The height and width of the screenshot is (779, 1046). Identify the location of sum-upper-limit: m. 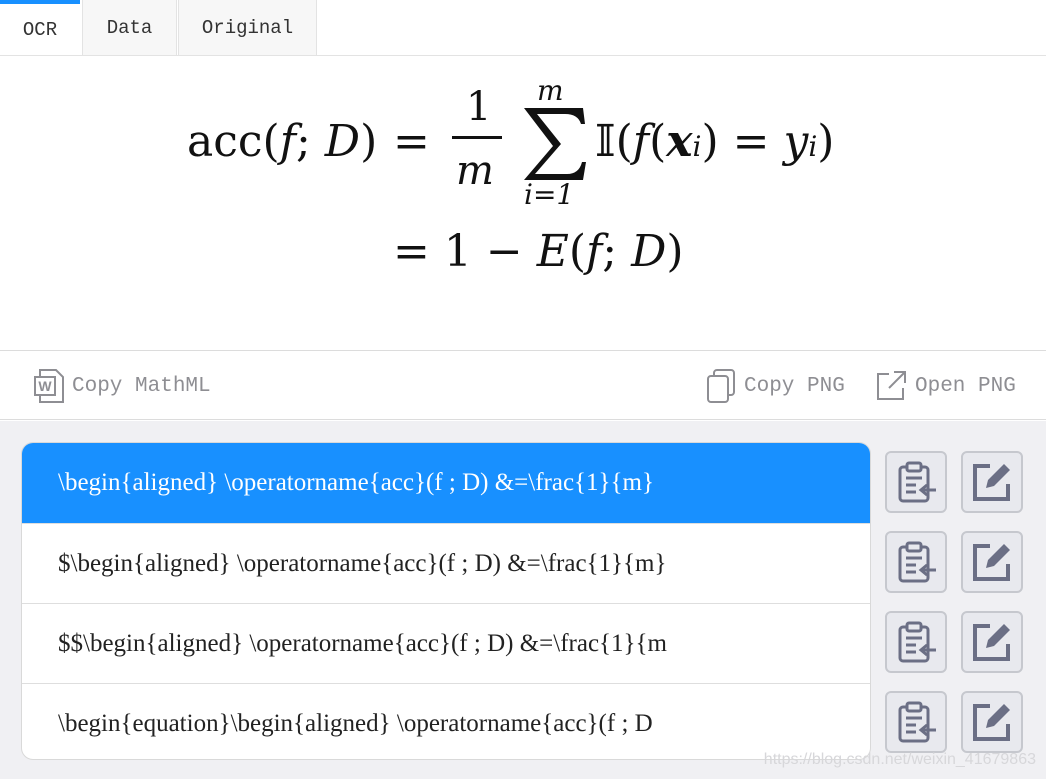
(550, 90).